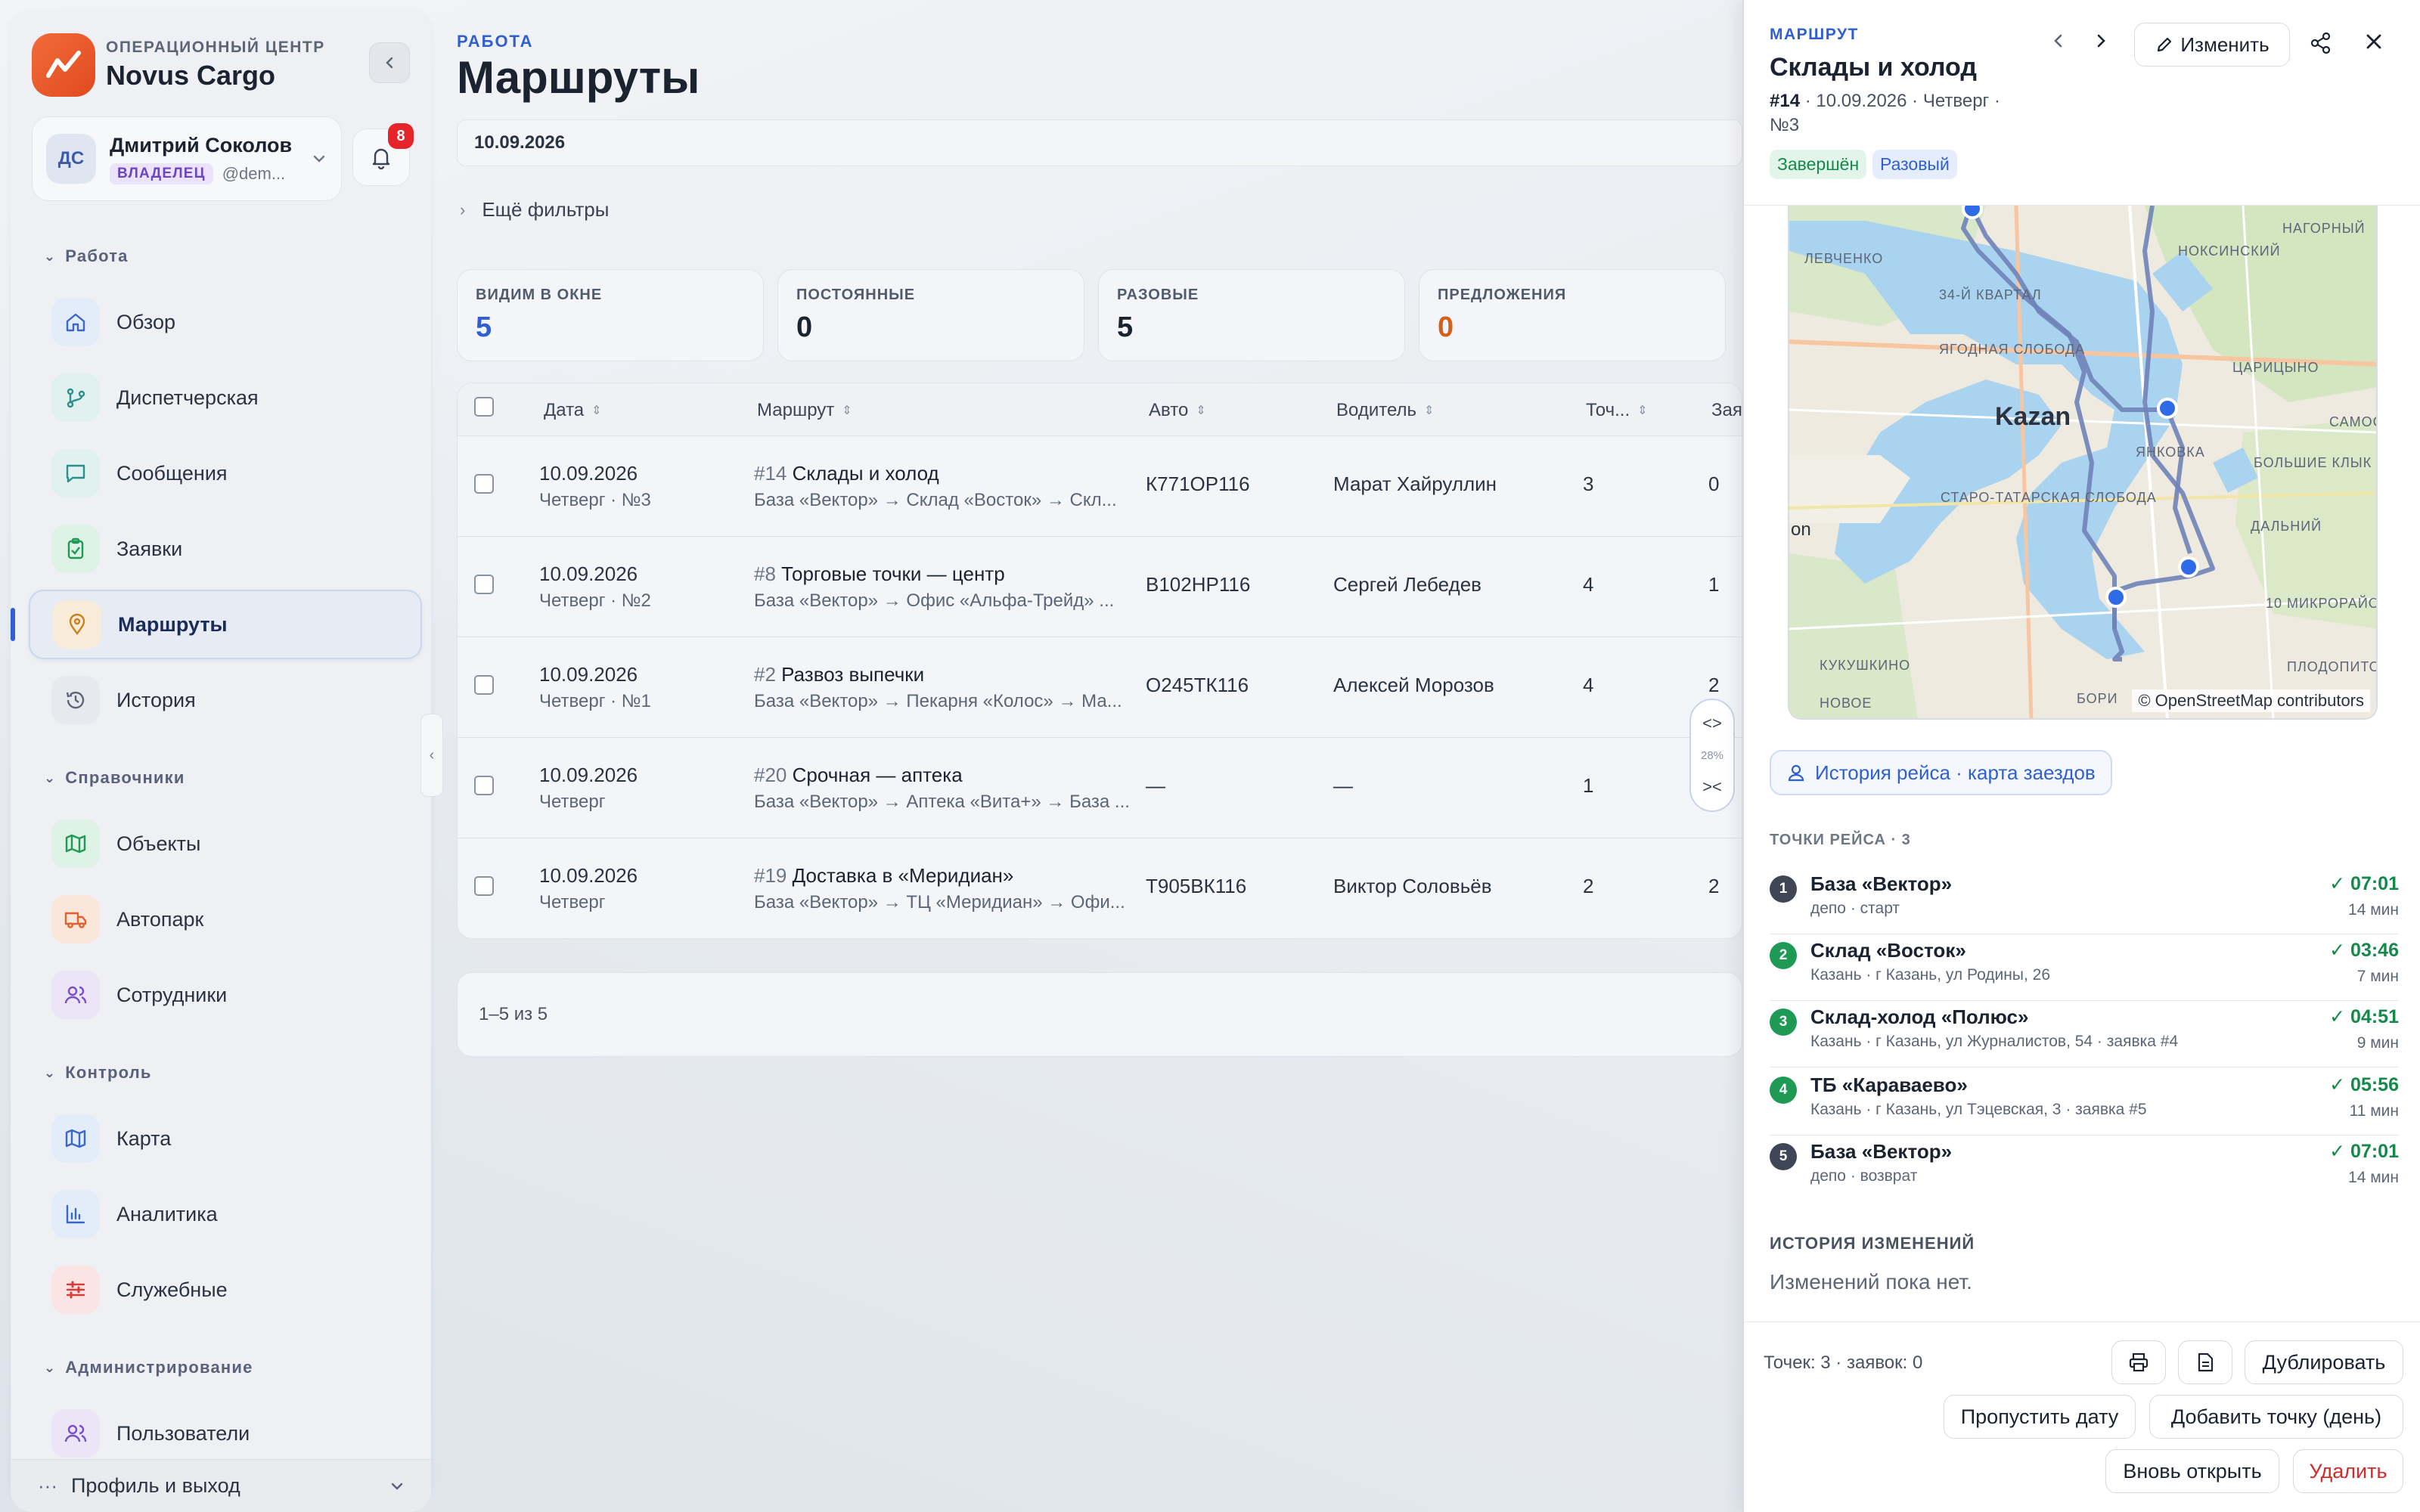 This screenshot has width=2420, height=1512. I want to click on column-orders: Зая, so click(1726, 411).